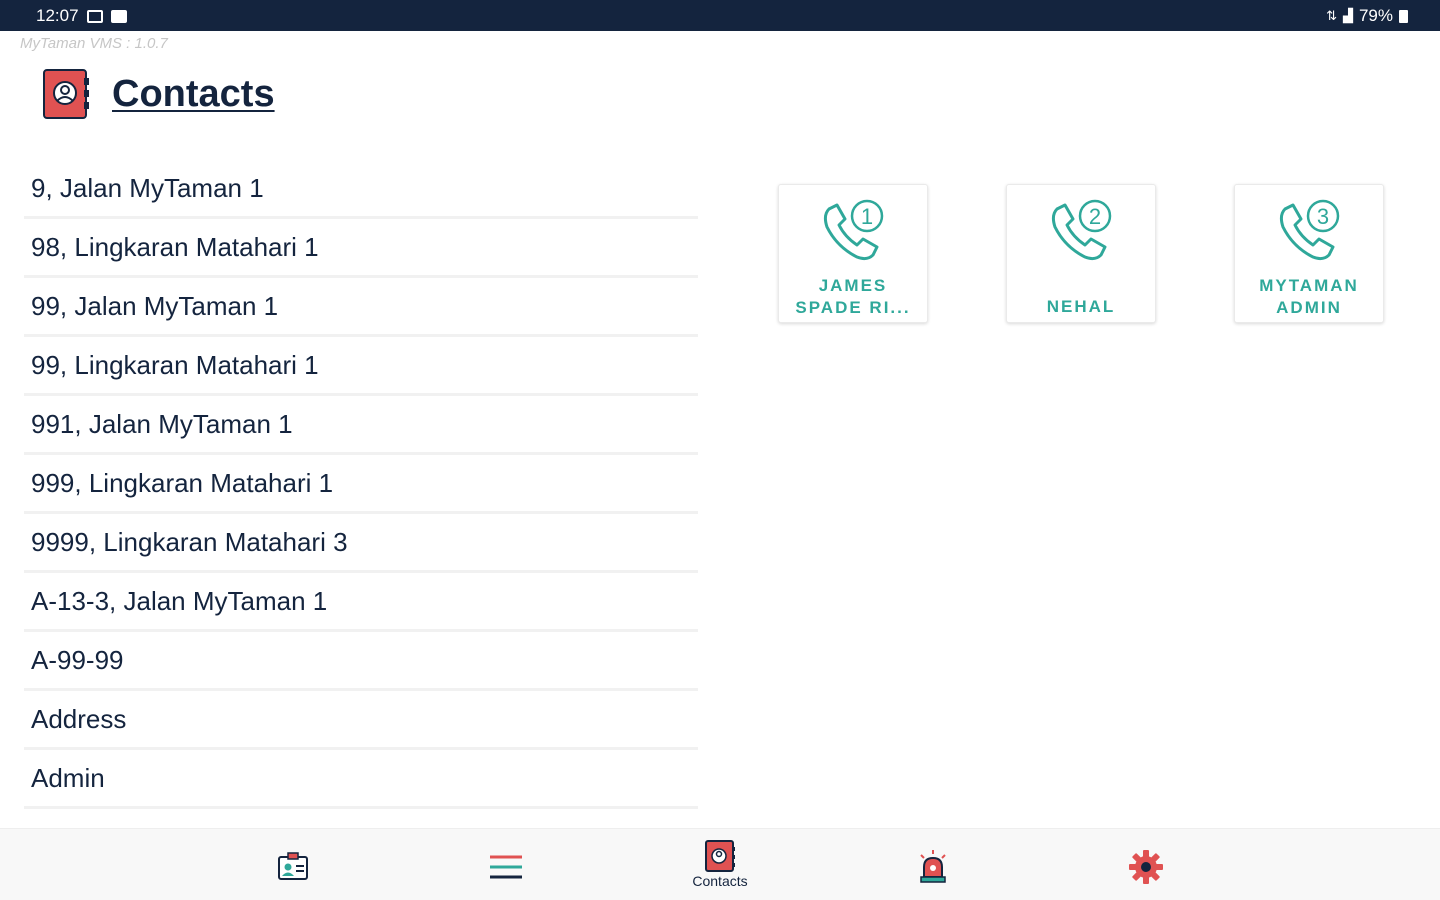  Describe the element at coordinates (1081, 230) in the screenshot. I see `phone-call-icon: 2` at that location.